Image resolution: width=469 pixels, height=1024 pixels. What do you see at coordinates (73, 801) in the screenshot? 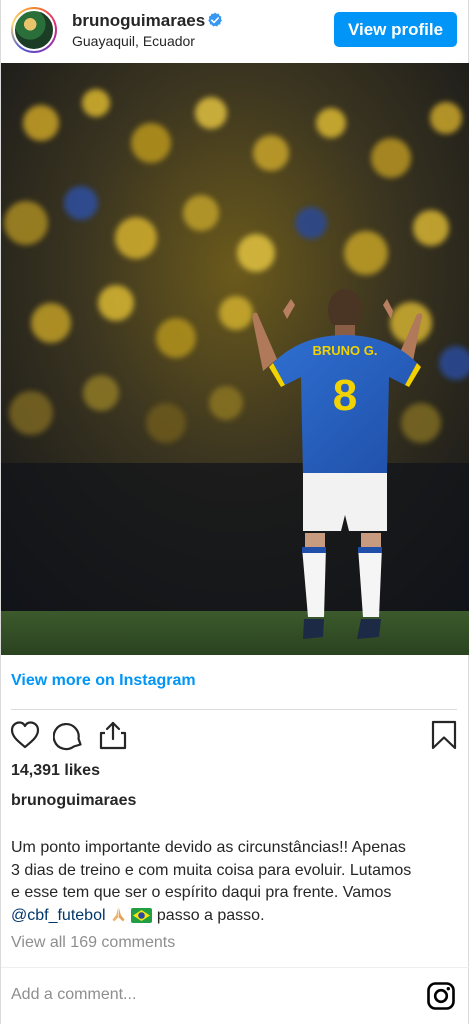
I see `caption-username: brunoguimaraes` at bounding box center [73, 801].